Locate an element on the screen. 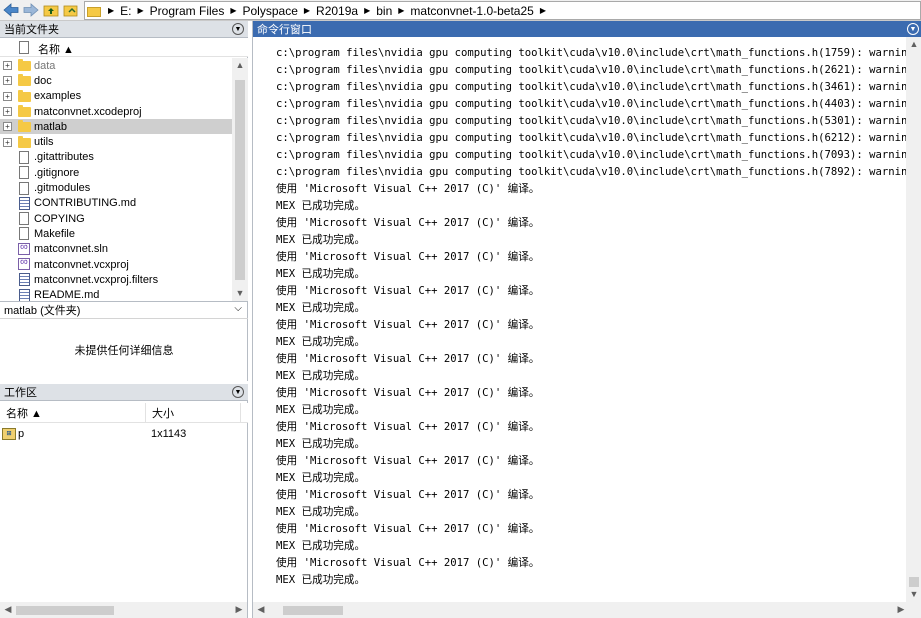 This screenshot has height=618, width=921. list-item: + examples is located at coordinates (116, 96).